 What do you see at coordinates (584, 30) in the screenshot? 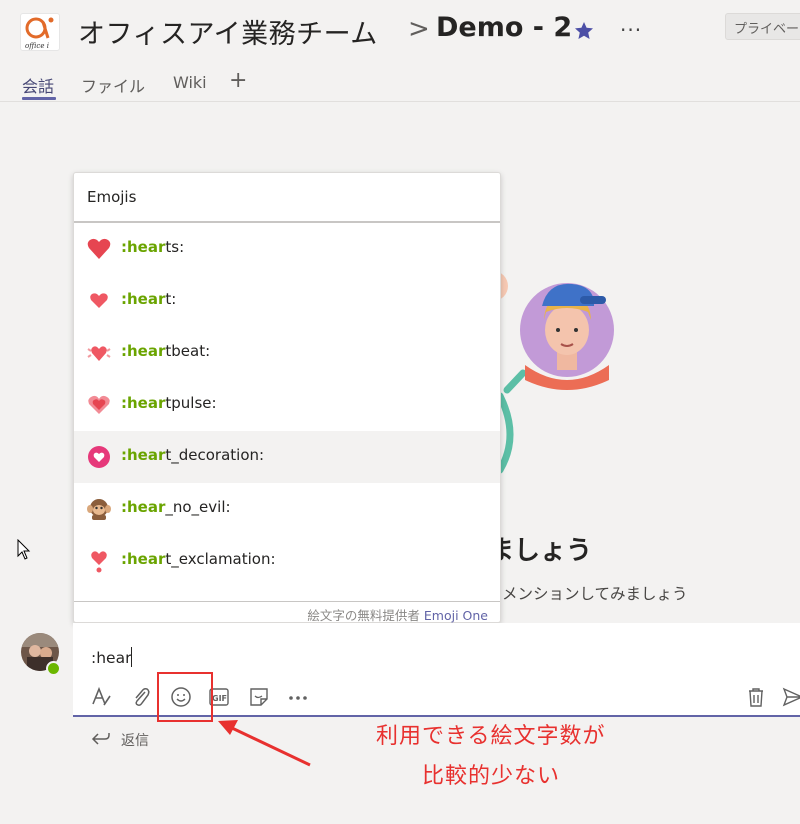
I see `favorite-star-icon` at bounding box center [584, 30].